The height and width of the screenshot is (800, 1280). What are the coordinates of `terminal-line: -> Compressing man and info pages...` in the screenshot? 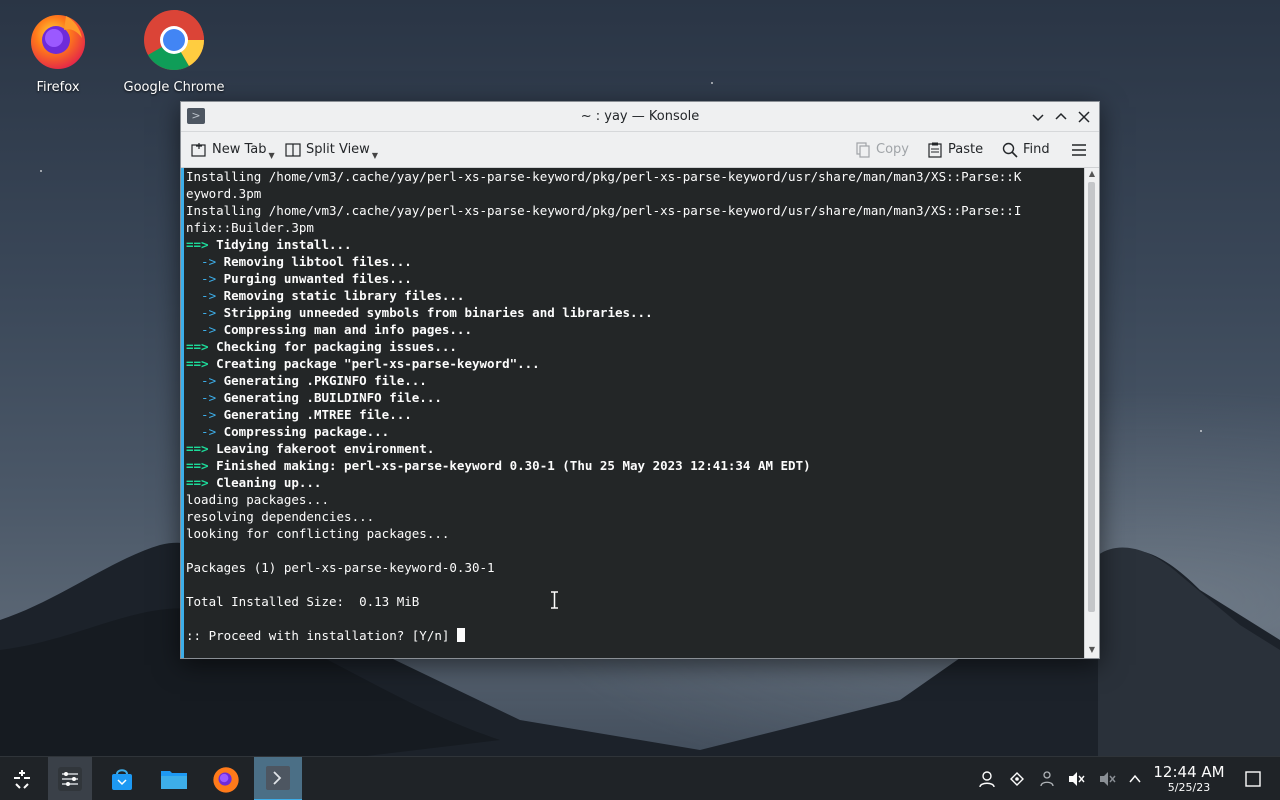 It's located at (635, 329).